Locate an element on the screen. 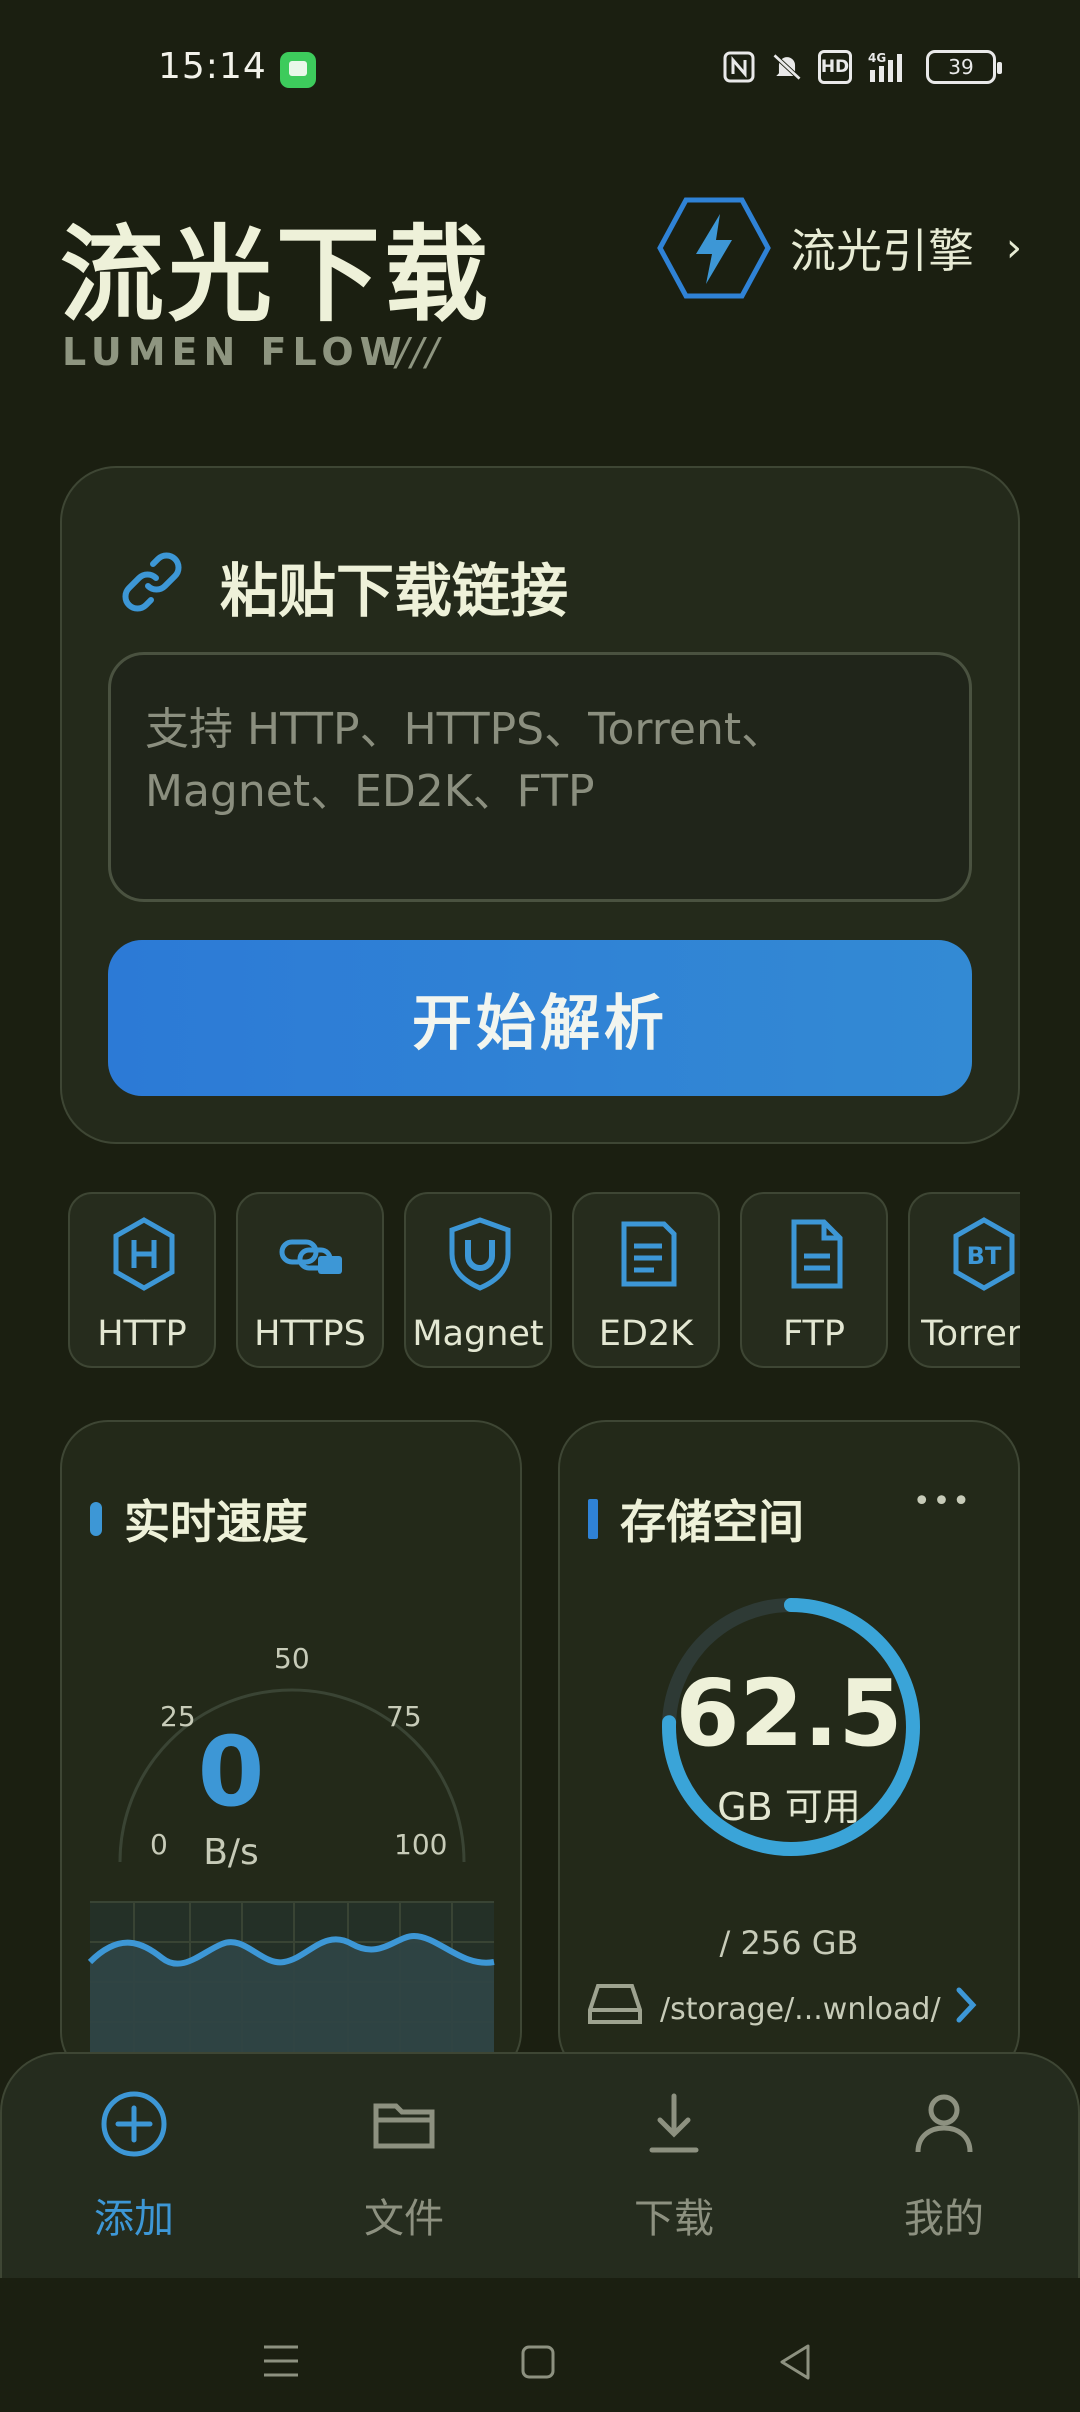 The width and height of the screenshot is (1080, 2412). parse-button: 开始解析 is located at coordinates (540, 1018).